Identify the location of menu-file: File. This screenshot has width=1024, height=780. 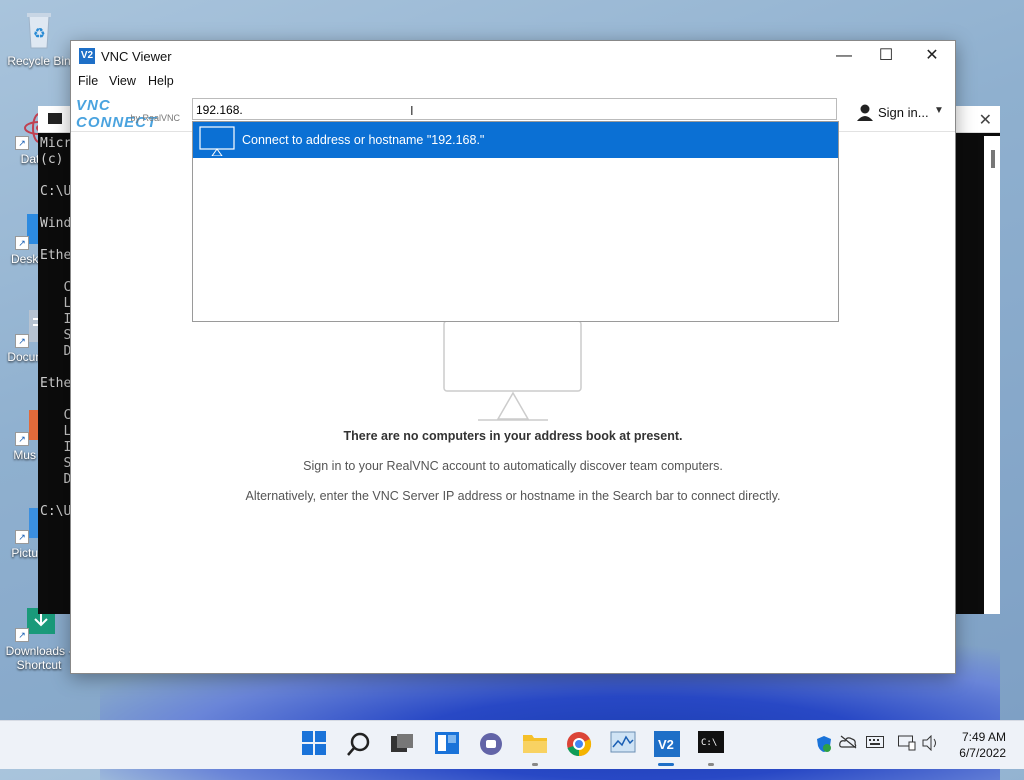
(88, 81).